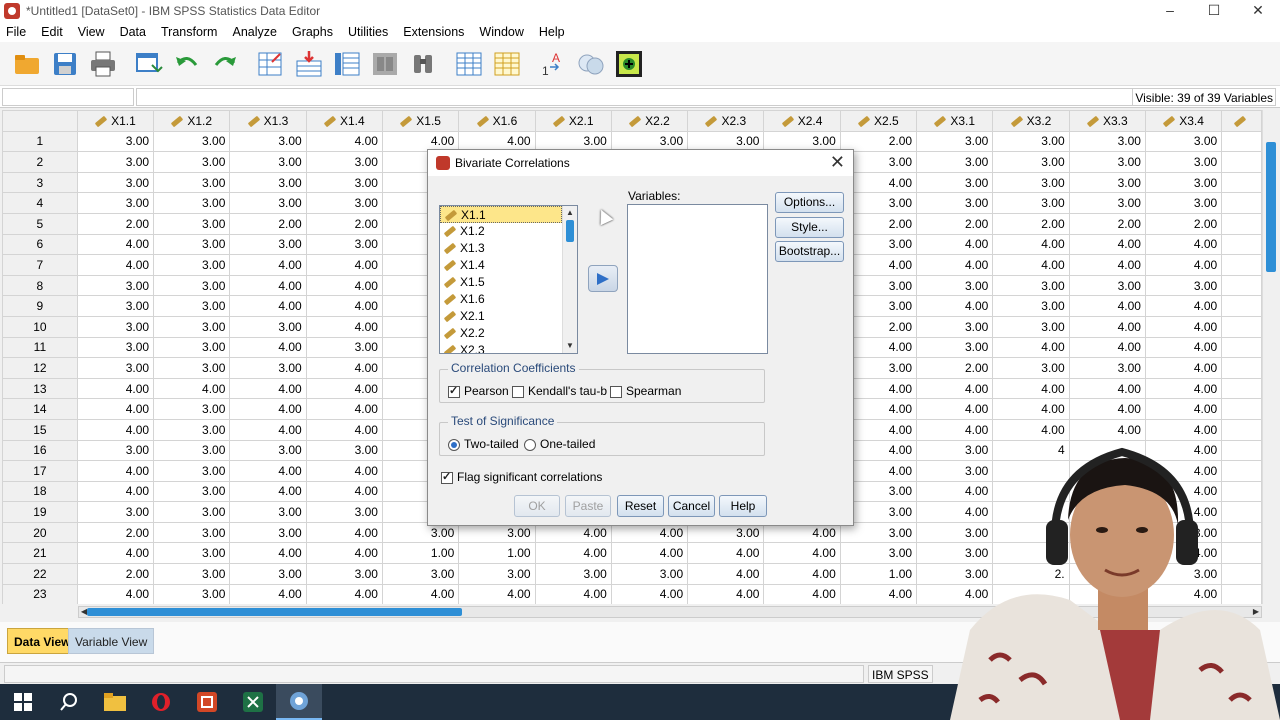 This screenshot has width=1280, height=720. Describe the element at coordinates (40, 429) in the screenshot. I see `row-number: 15` at that location.